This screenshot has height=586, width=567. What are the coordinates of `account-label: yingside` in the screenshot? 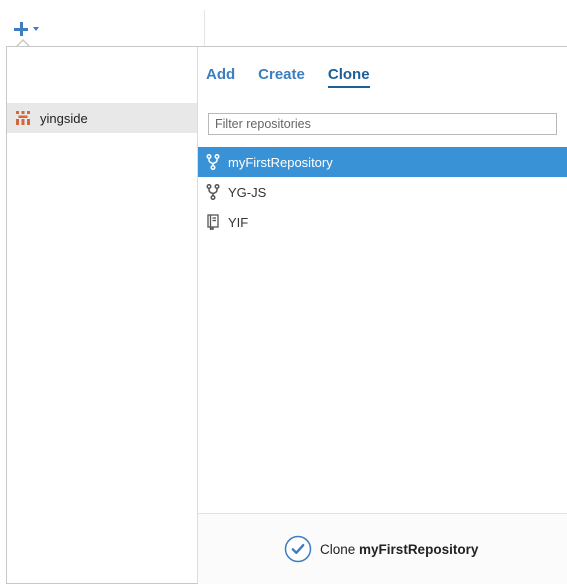 It's located at (64, 118).